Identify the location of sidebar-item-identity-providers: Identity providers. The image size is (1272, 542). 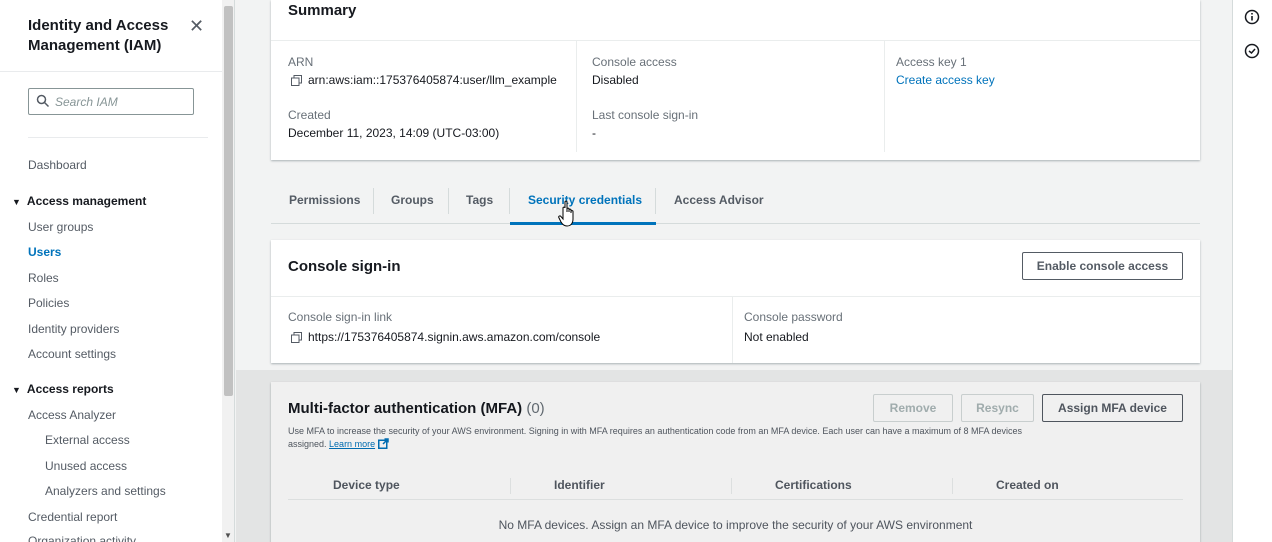
(73, 329).